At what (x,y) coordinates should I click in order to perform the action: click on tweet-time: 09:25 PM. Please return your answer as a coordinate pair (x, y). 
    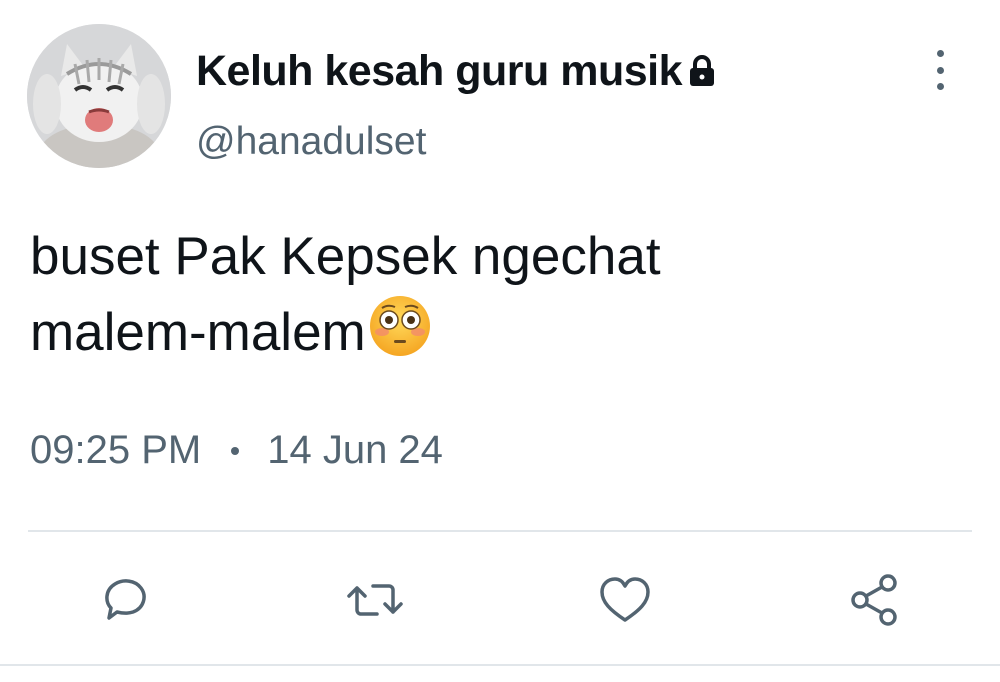
    Looking at the image, I should click on (115, 450).